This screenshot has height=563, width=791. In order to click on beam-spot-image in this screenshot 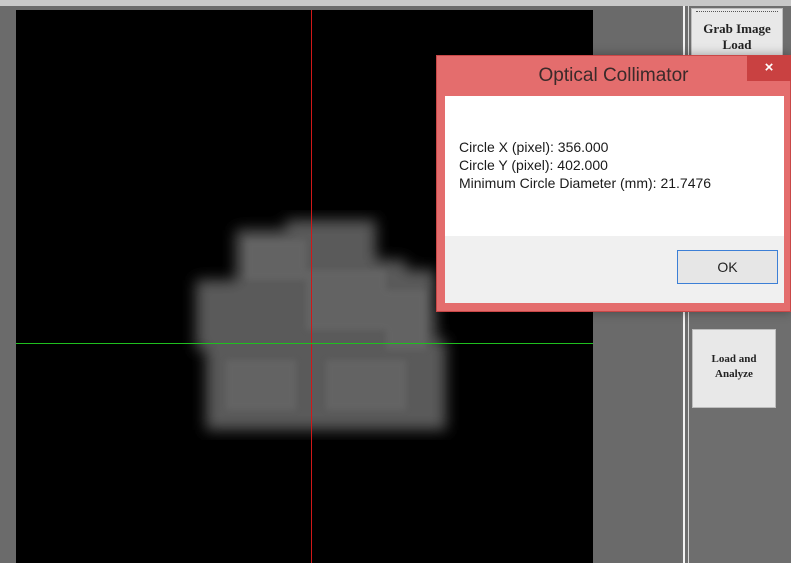, I will do `click(321, 325)`.